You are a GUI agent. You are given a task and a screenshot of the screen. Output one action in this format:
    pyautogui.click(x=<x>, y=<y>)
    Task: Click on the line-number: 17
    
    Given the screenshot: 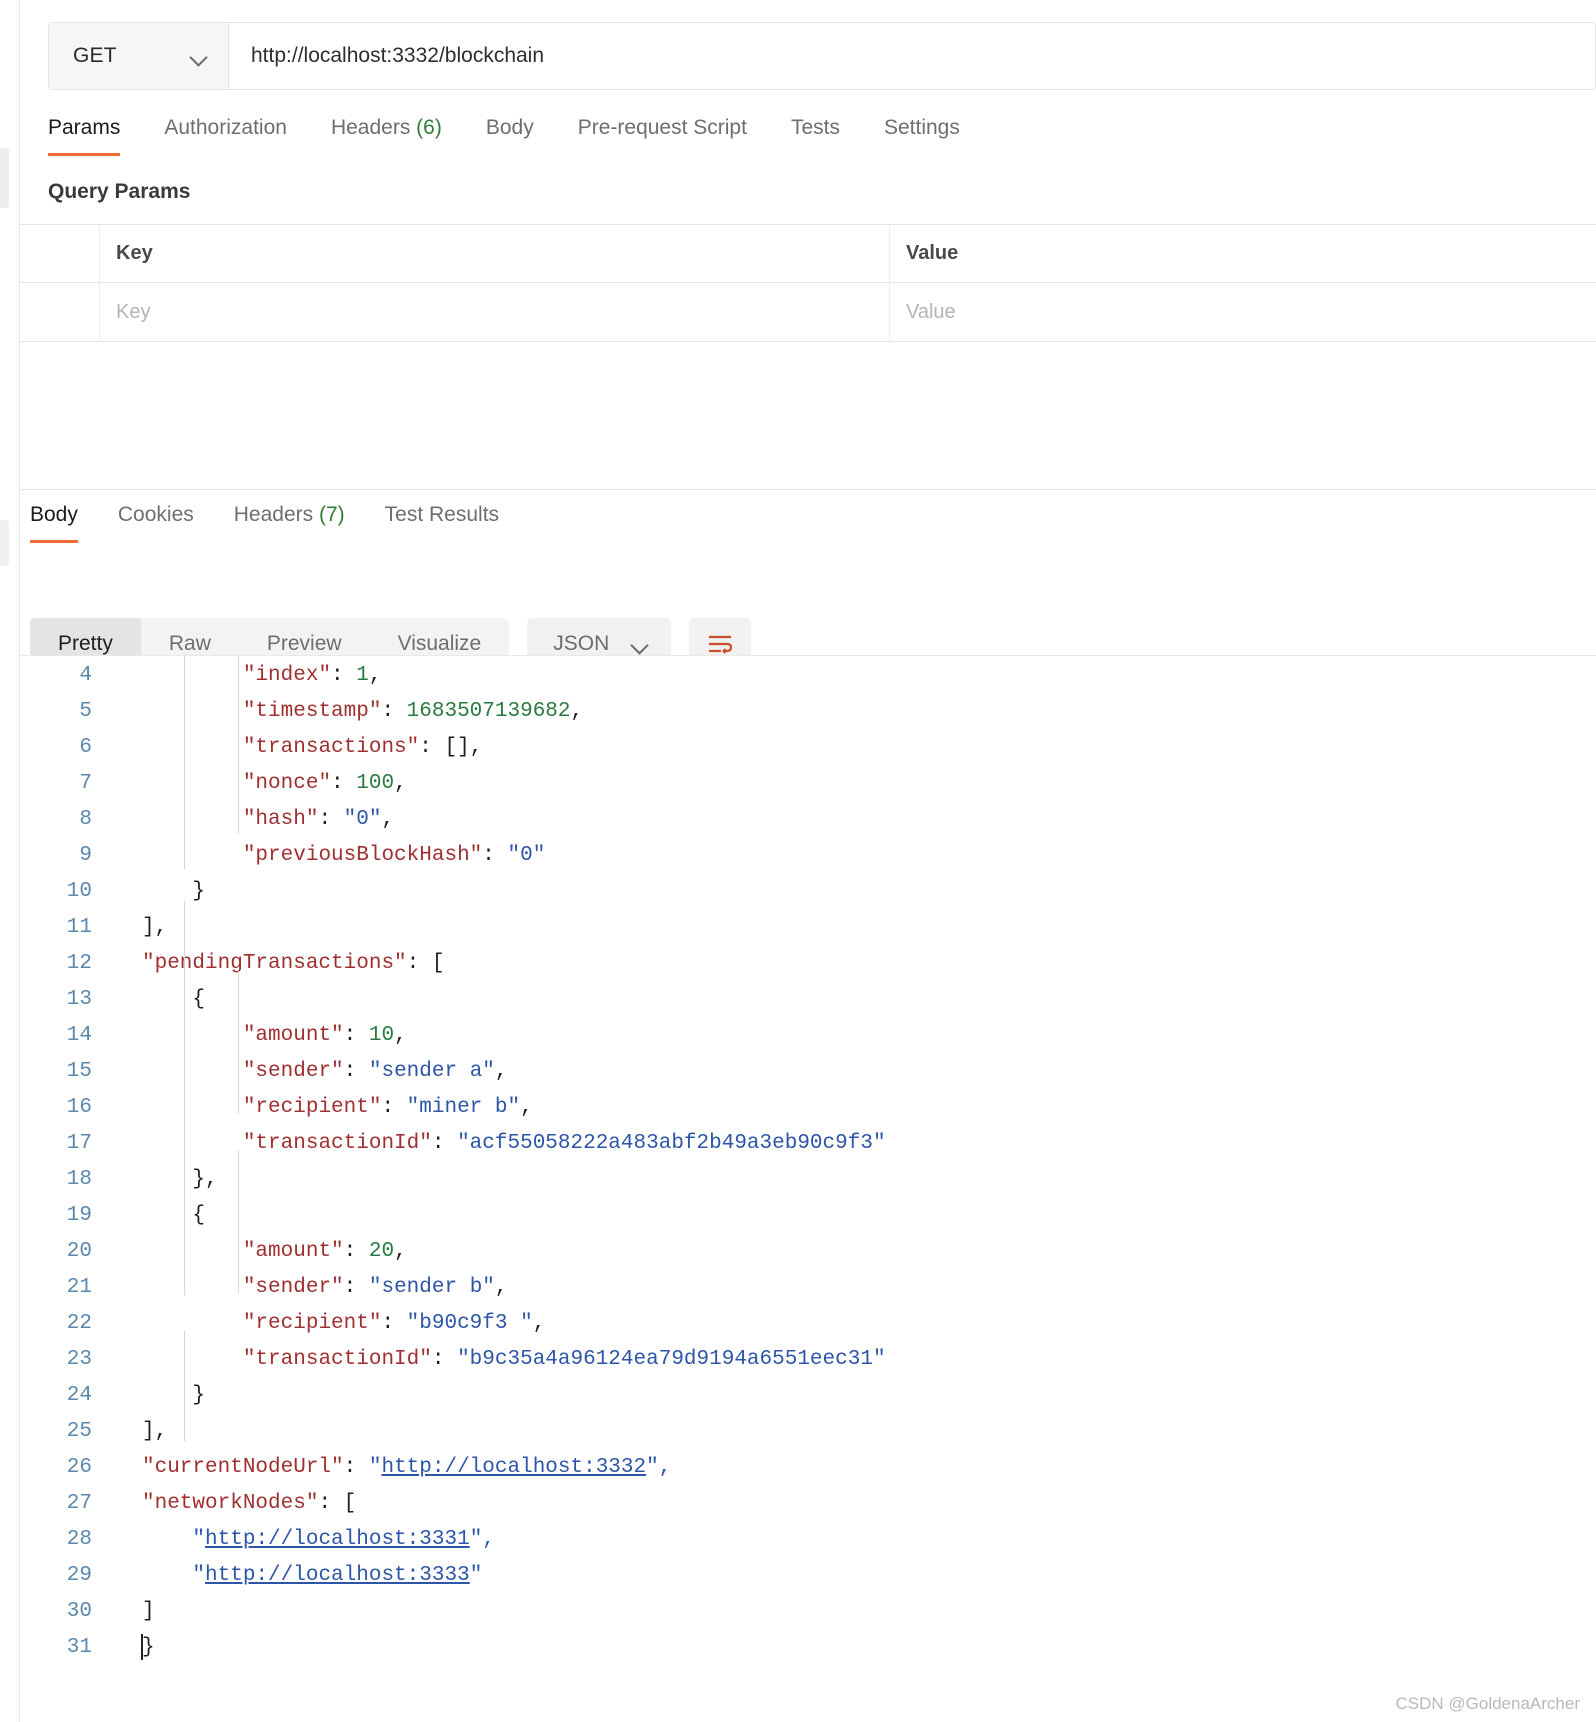 What is the action you would take?
    pyautogui.click(x=79, y=1143)
    